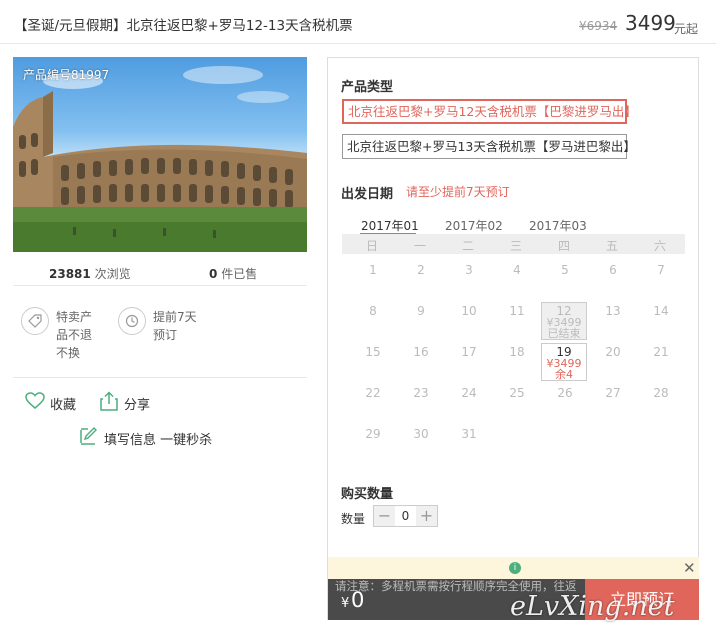 This screenshot has width=716, height=640. Describe the element at coordinates (35, 402) in the screenshot. I see `heart-icon` at that location.